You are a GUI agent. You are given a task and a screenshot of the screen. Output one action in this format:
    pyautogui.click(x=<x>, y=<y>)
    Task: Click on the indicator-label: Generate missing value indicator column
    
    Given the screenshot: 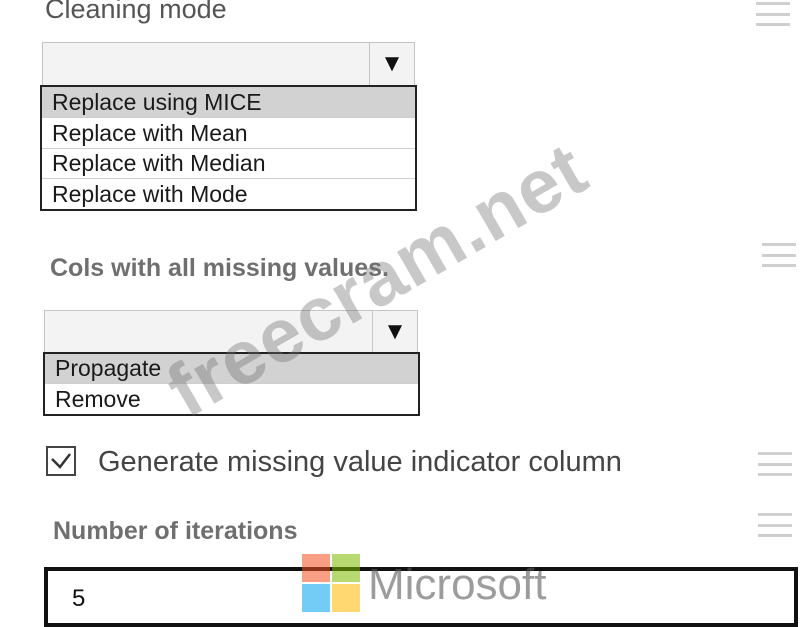 What is the action you would take?
    pyautogui.click(x=360, y=462)
    